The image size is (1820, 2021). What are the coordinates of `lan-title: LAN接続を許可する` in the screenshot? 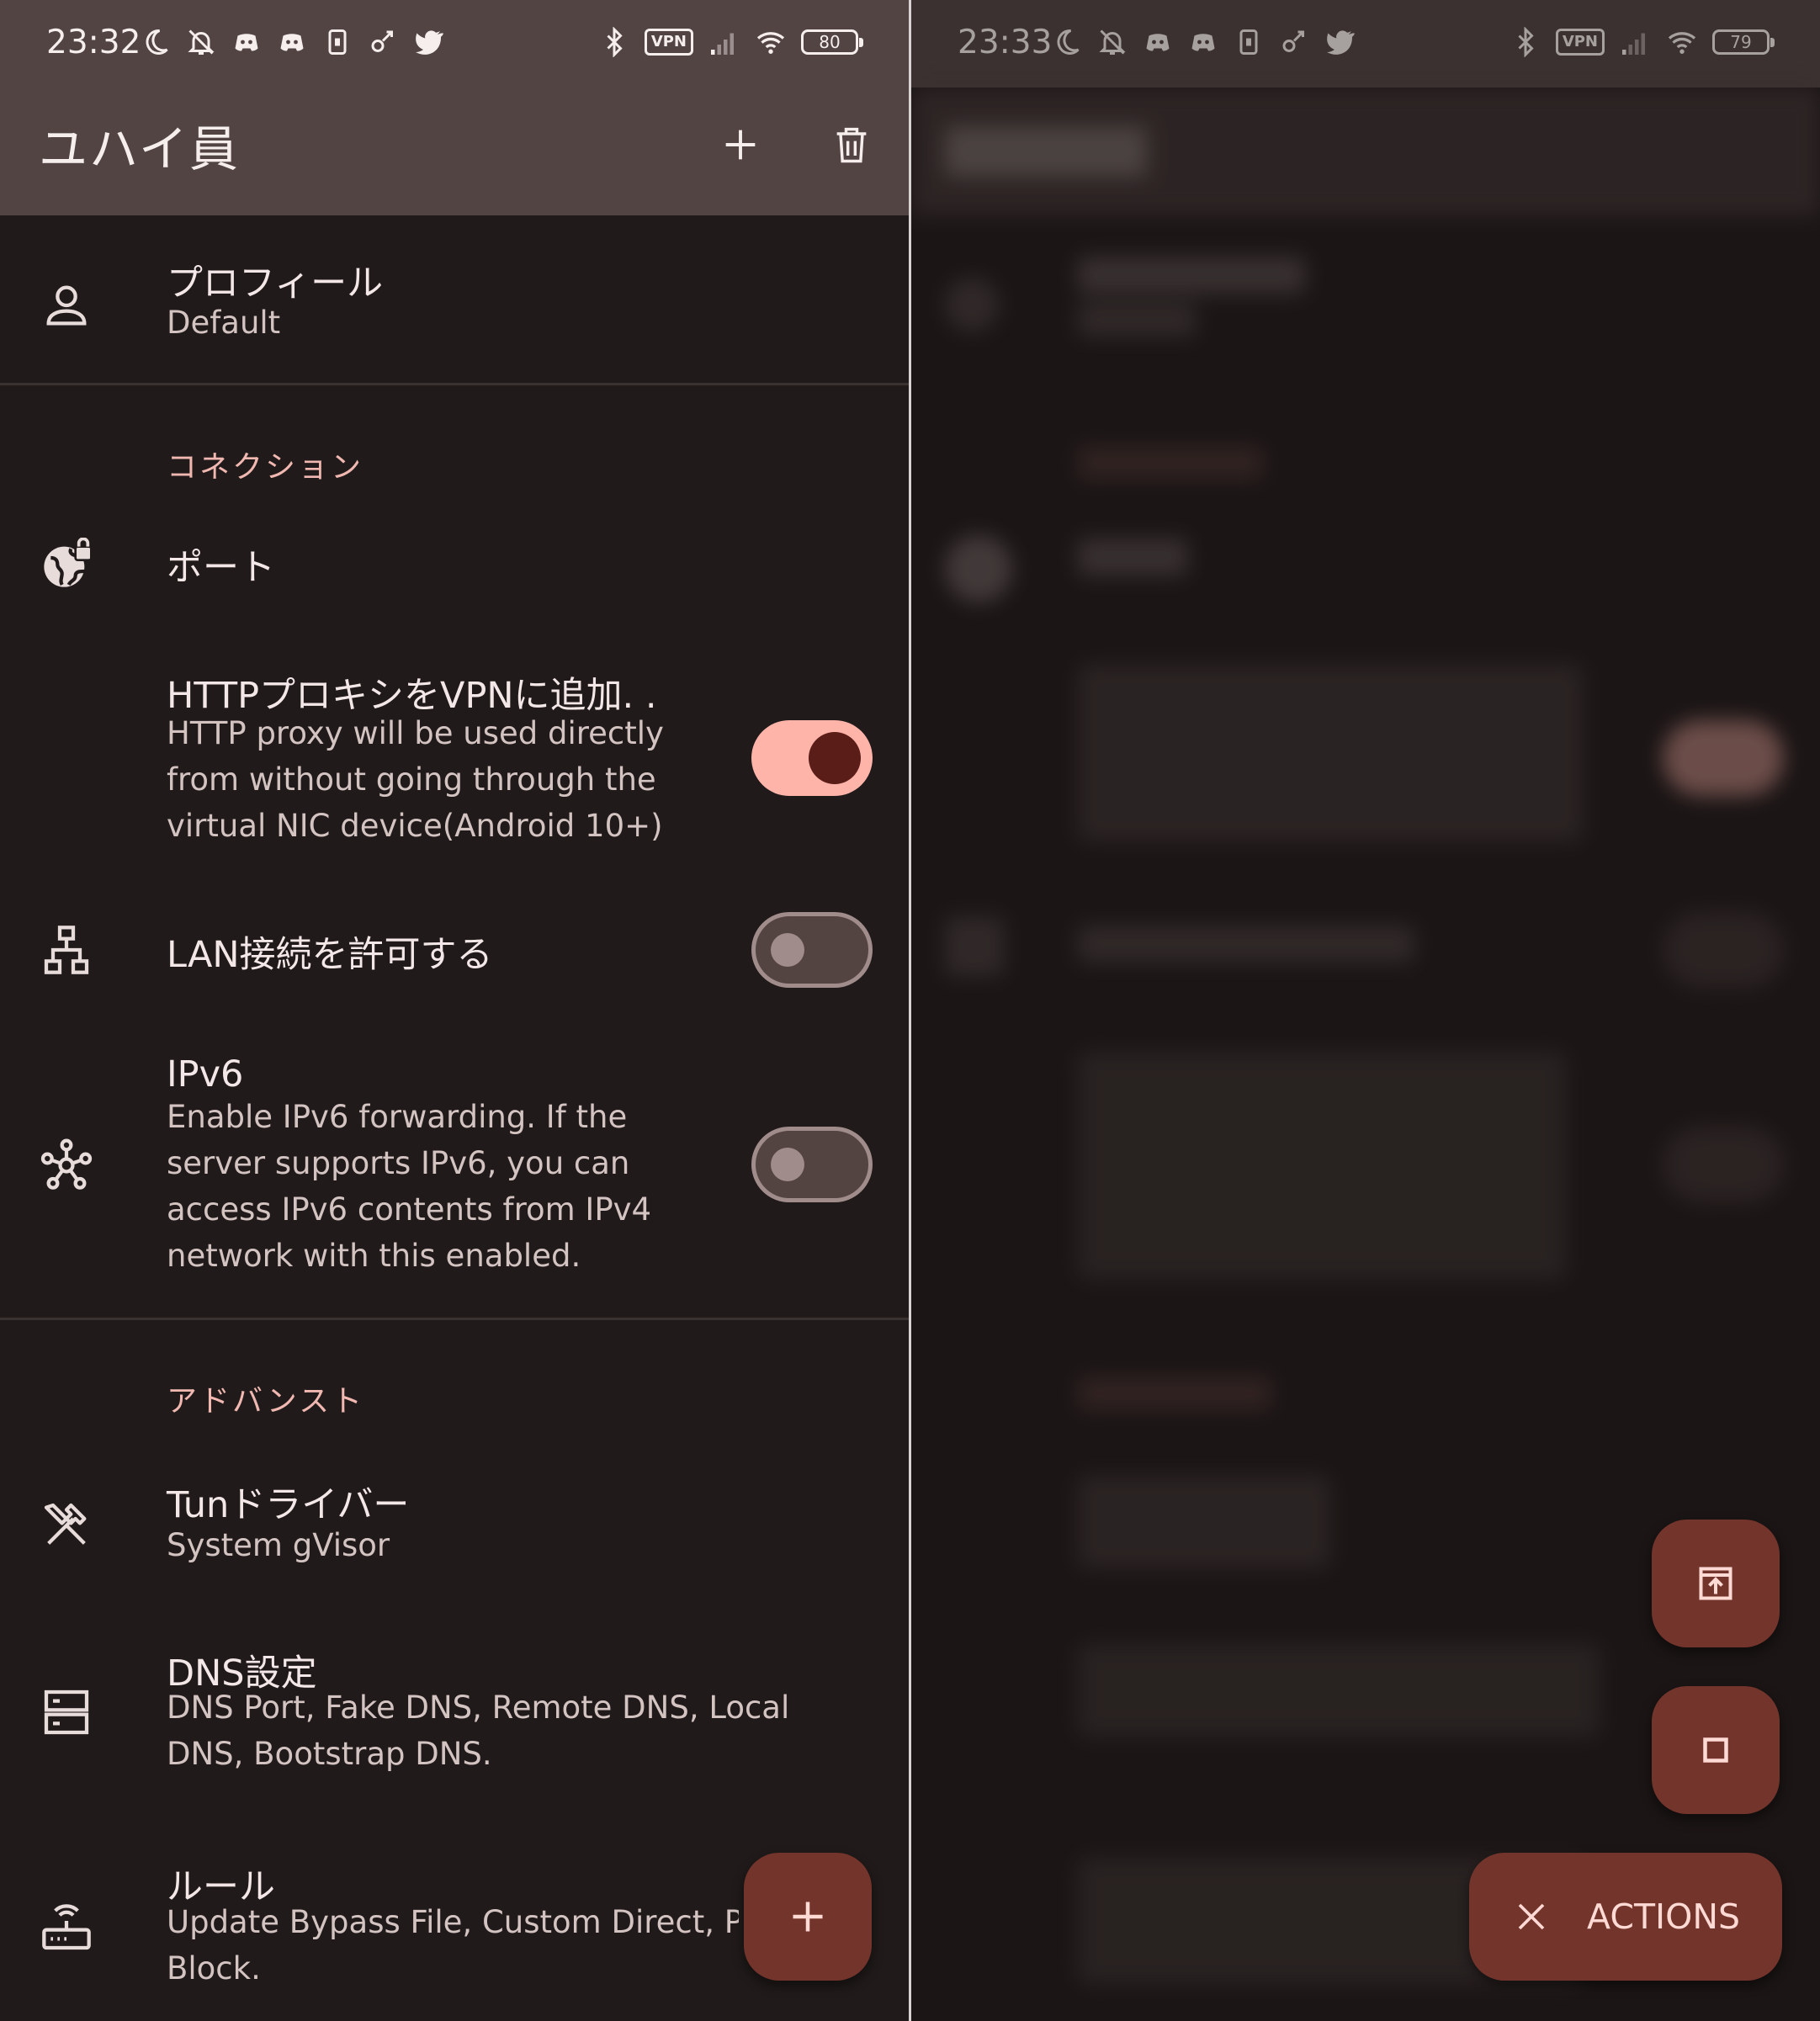 It's located at (330, 955).